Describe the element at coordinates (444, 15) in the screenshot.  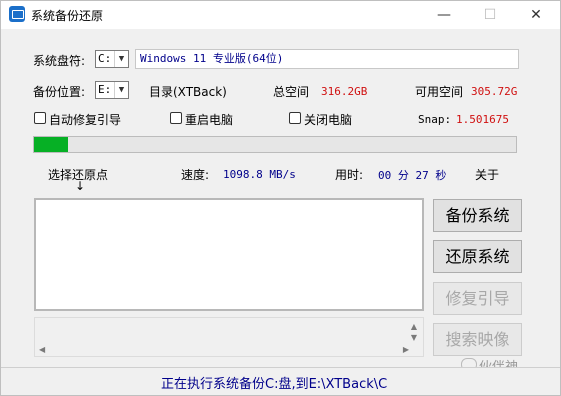
I see `minimize-button: —` at that location.